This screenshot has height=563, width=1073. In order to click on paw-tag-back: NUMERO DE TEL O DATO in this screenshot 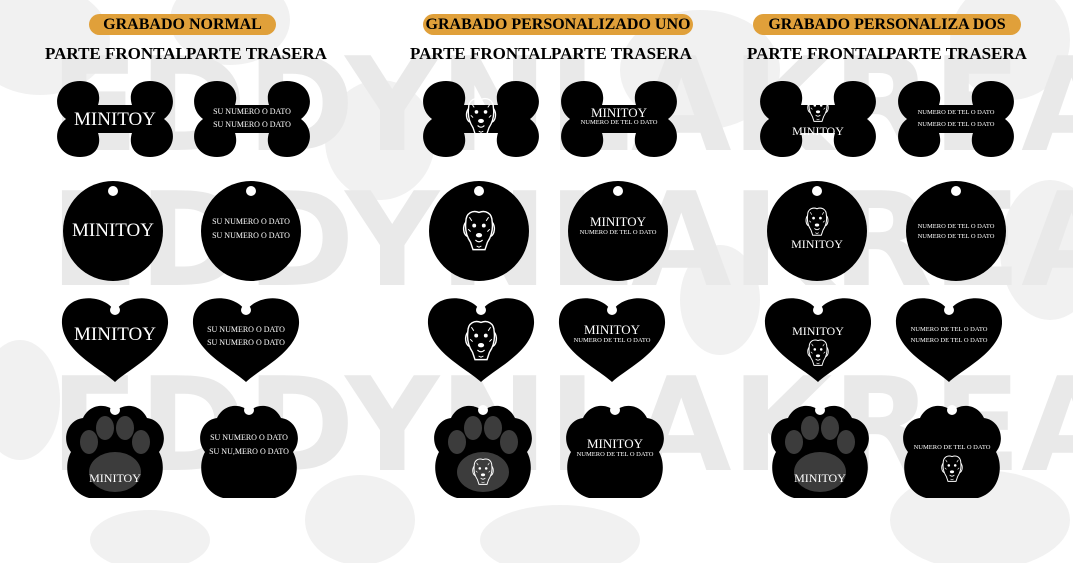, I will do `click(952, 451)`.